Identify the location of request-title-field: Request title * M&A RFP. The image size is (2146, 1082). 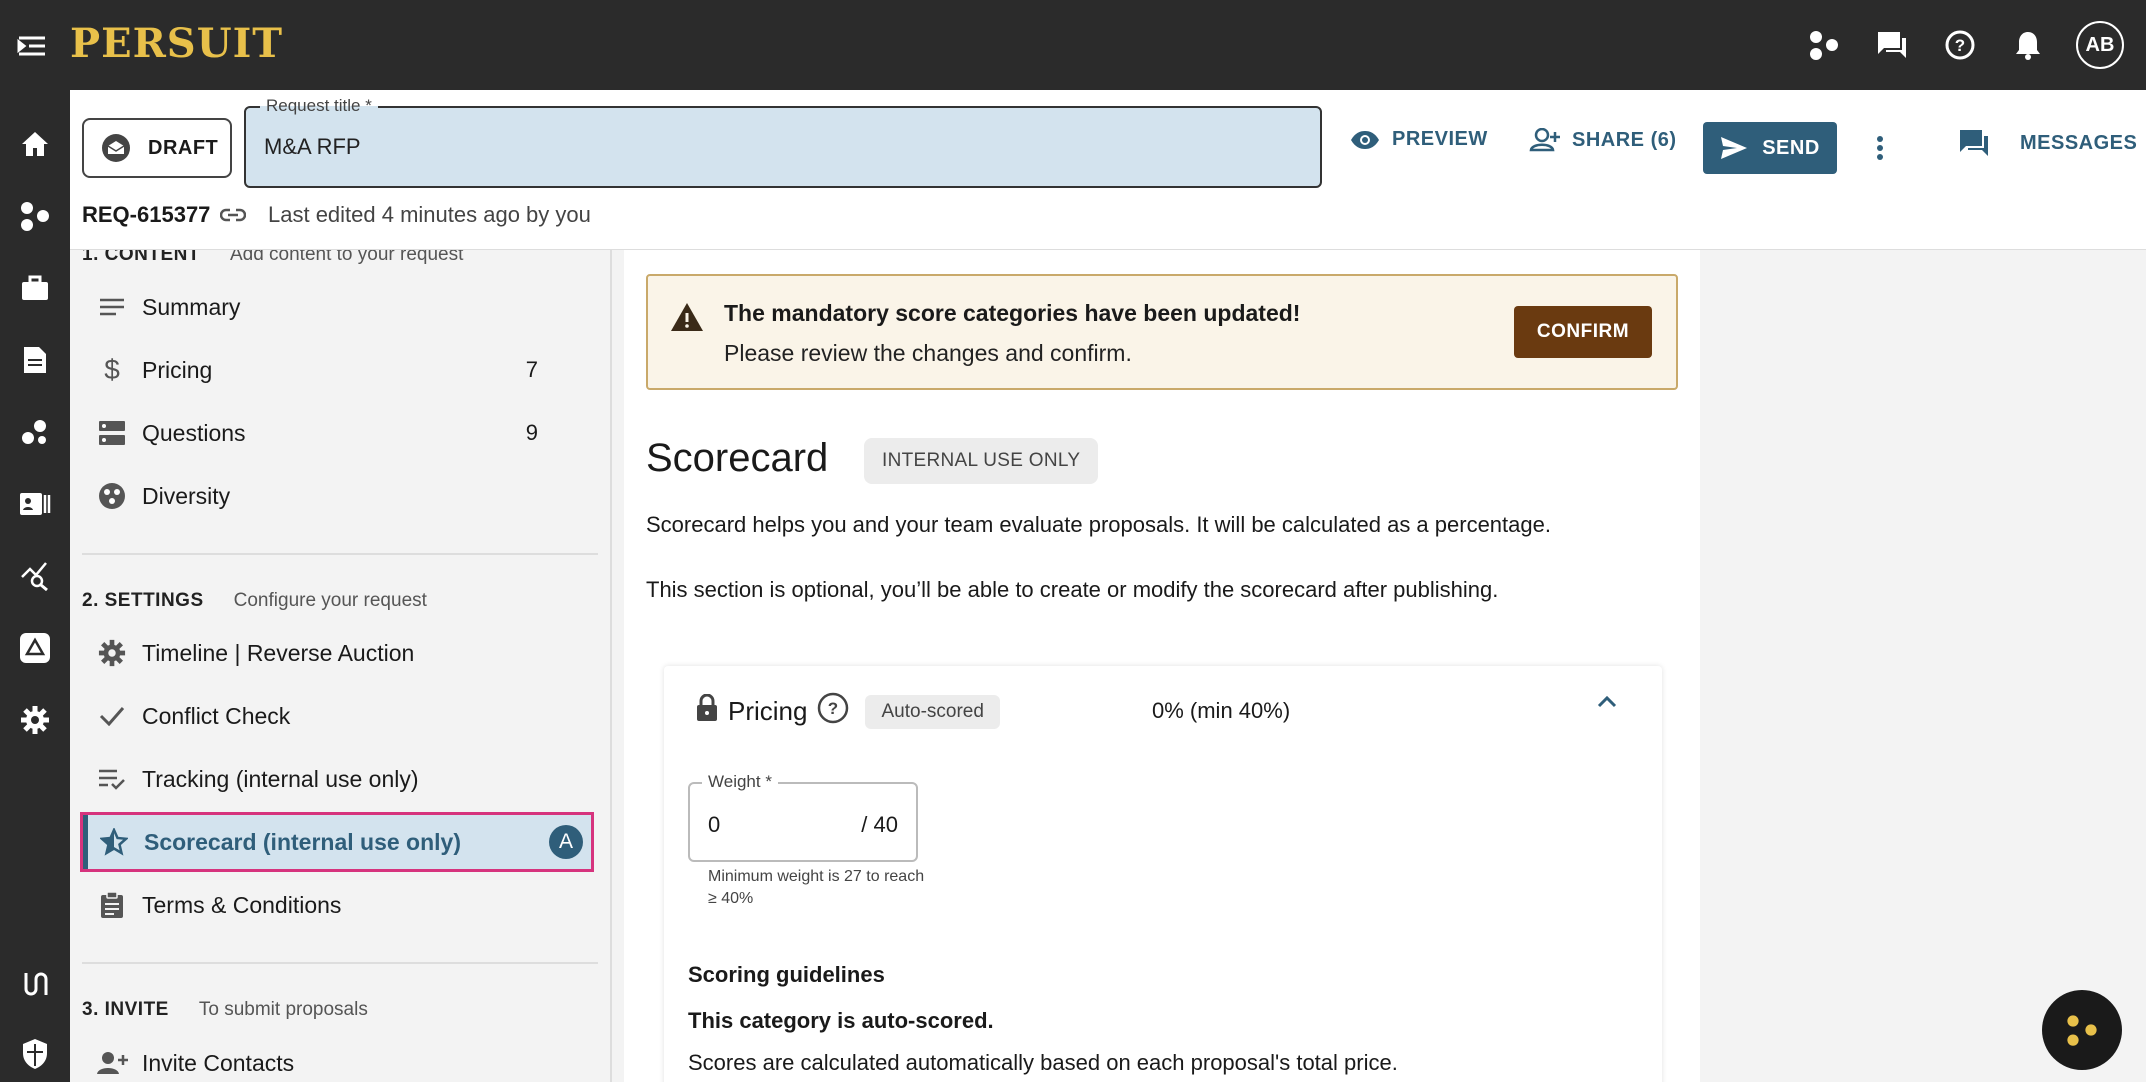
(783, 142).